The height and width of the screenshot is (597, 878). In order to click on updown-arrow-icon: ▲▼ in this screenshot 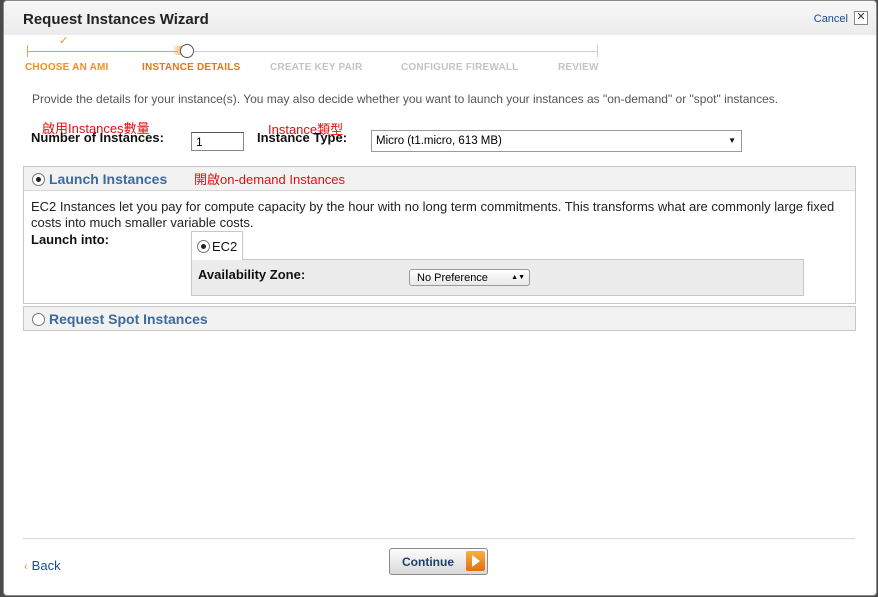, I will do `click(518, 277)`.